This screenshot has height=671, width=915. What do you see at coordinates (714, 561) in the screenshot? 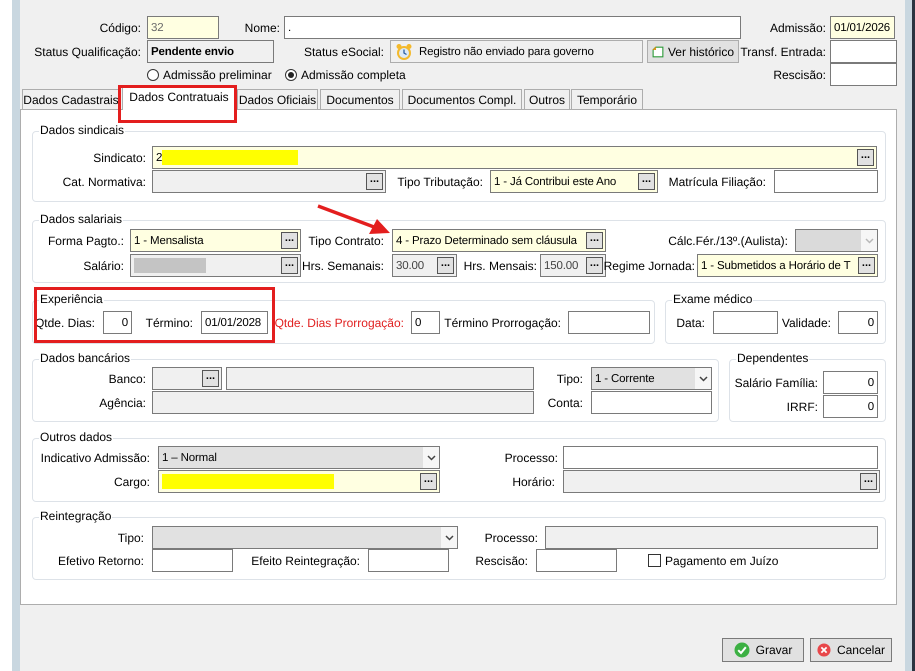
I see `checkbox: Pagamento em Juízo` at bounding box center [714, 561].